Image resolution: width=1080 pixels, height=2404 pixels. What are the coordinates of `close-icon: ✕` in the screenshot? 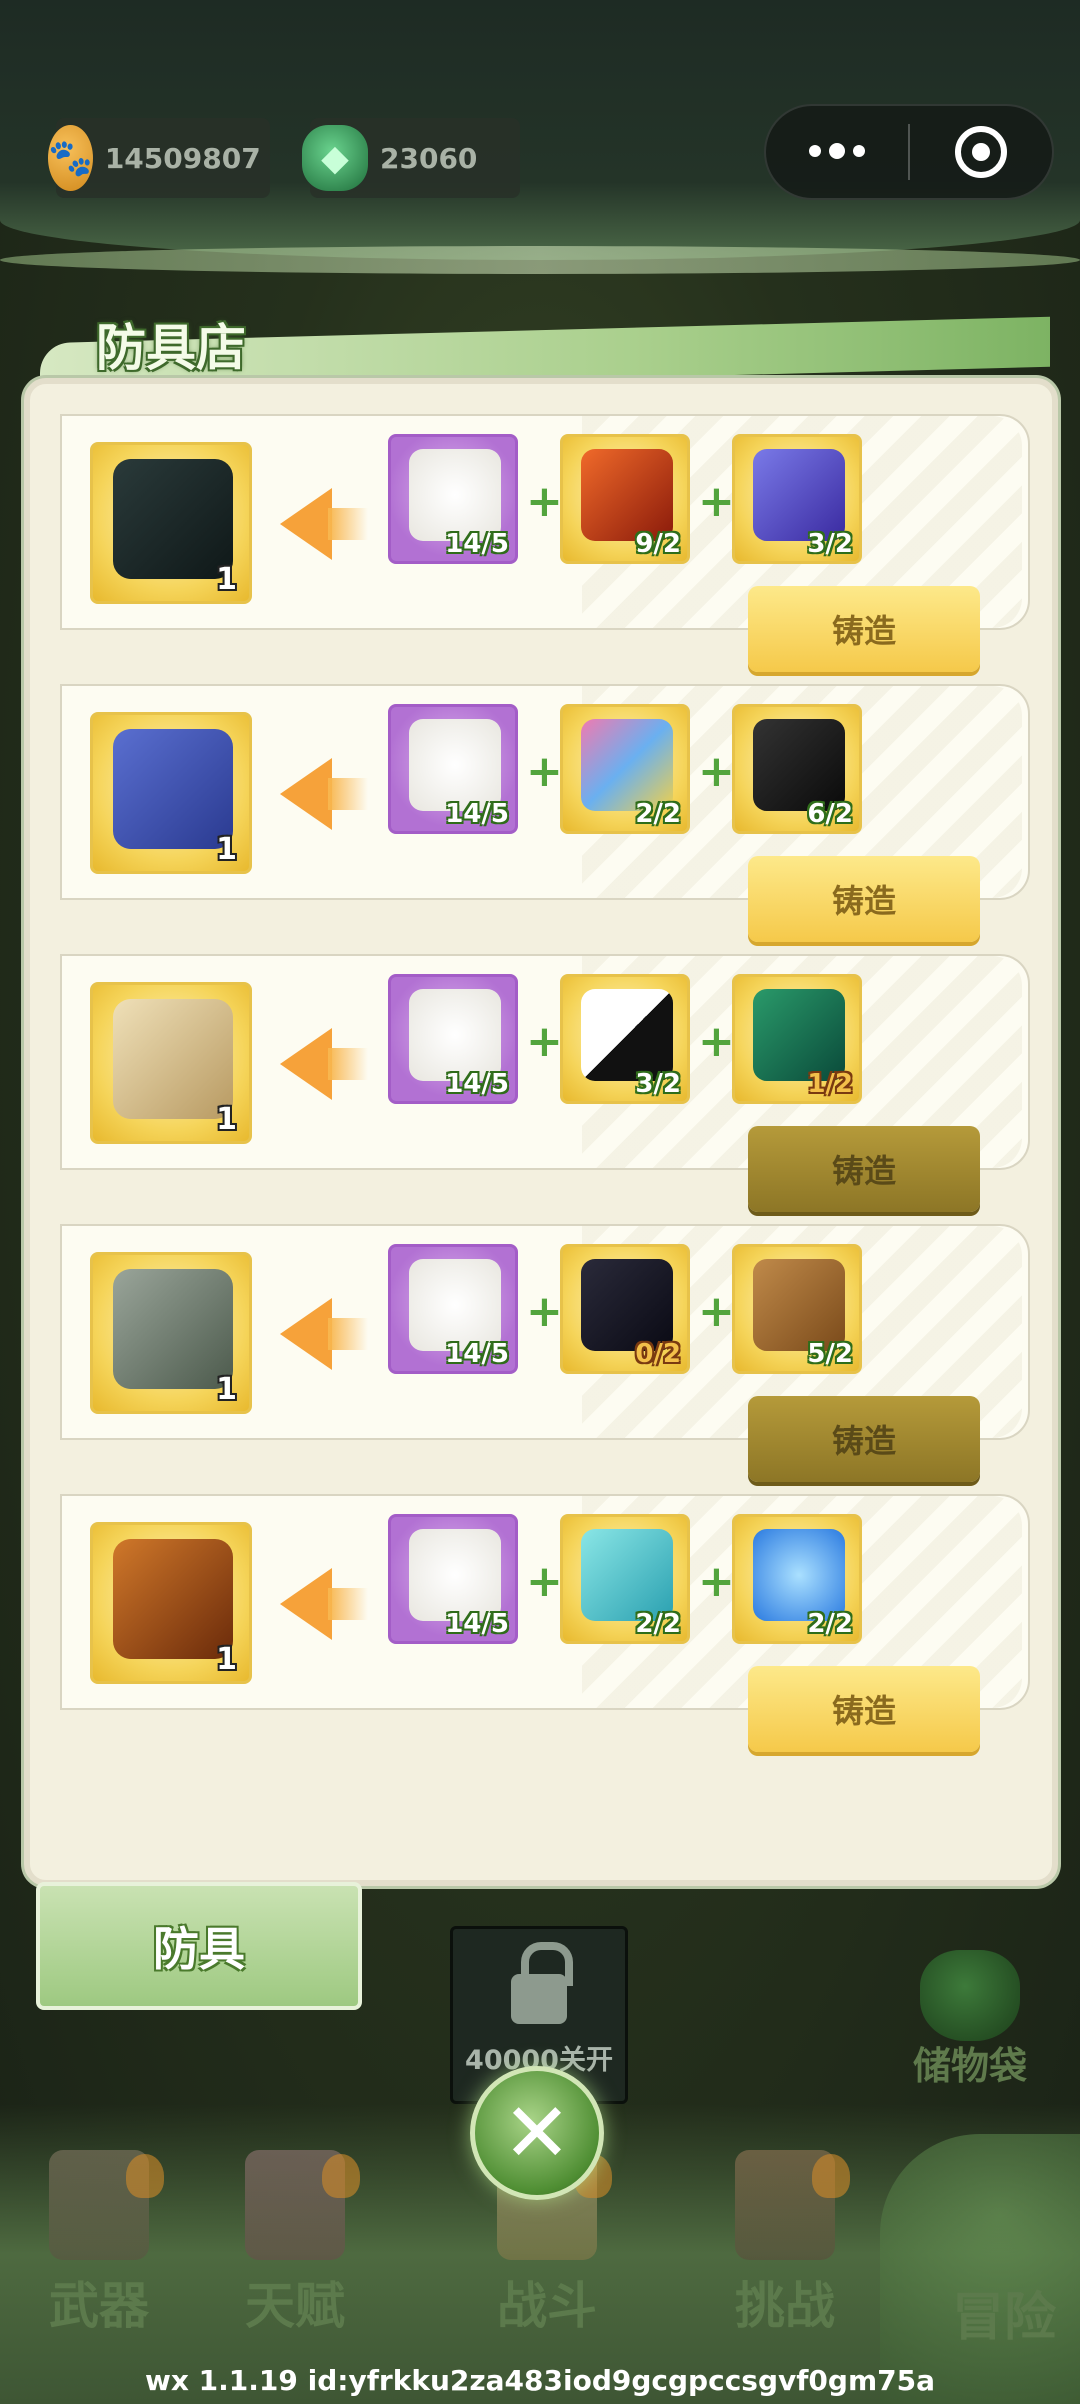 It's located at (537, 2133).